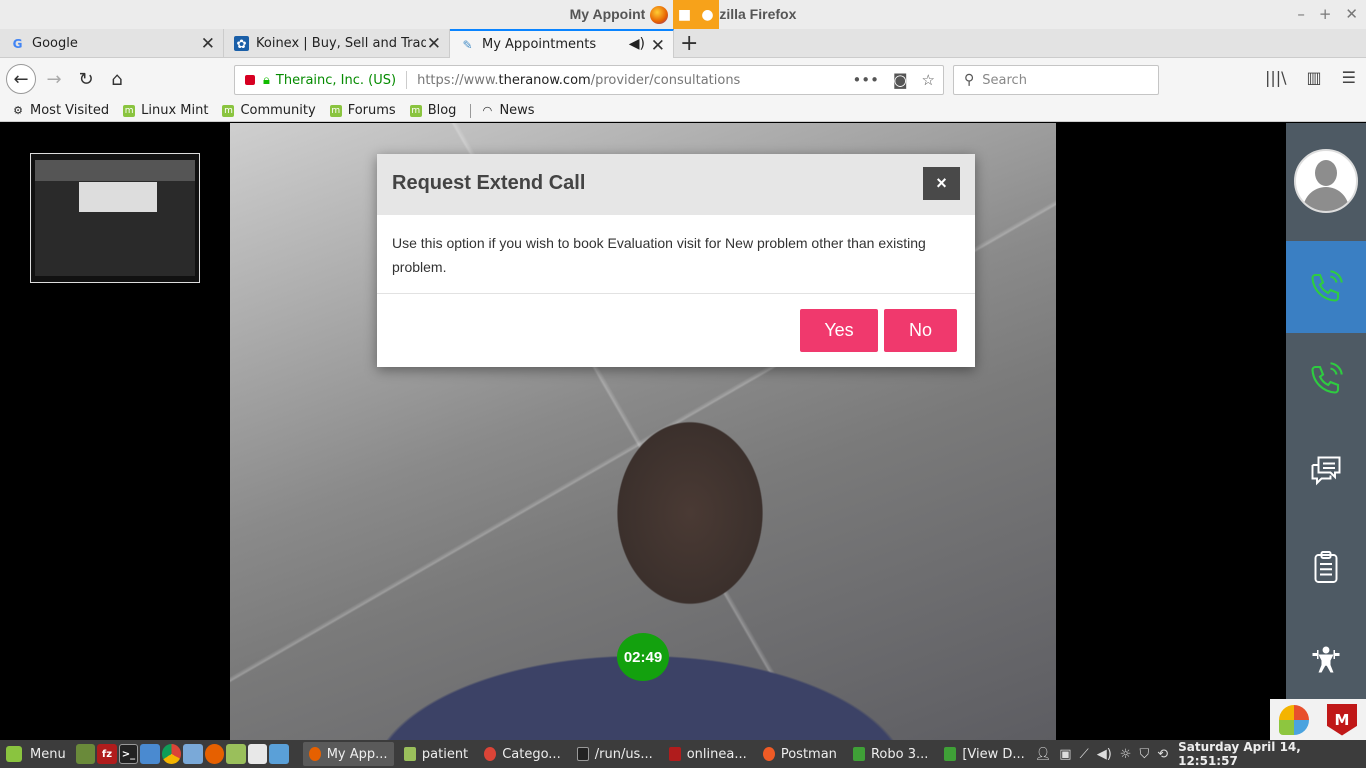 The width and height of the screenshot is (1366, 768). I want to click on taskbar-item-patient: patient, so click(436, 754).